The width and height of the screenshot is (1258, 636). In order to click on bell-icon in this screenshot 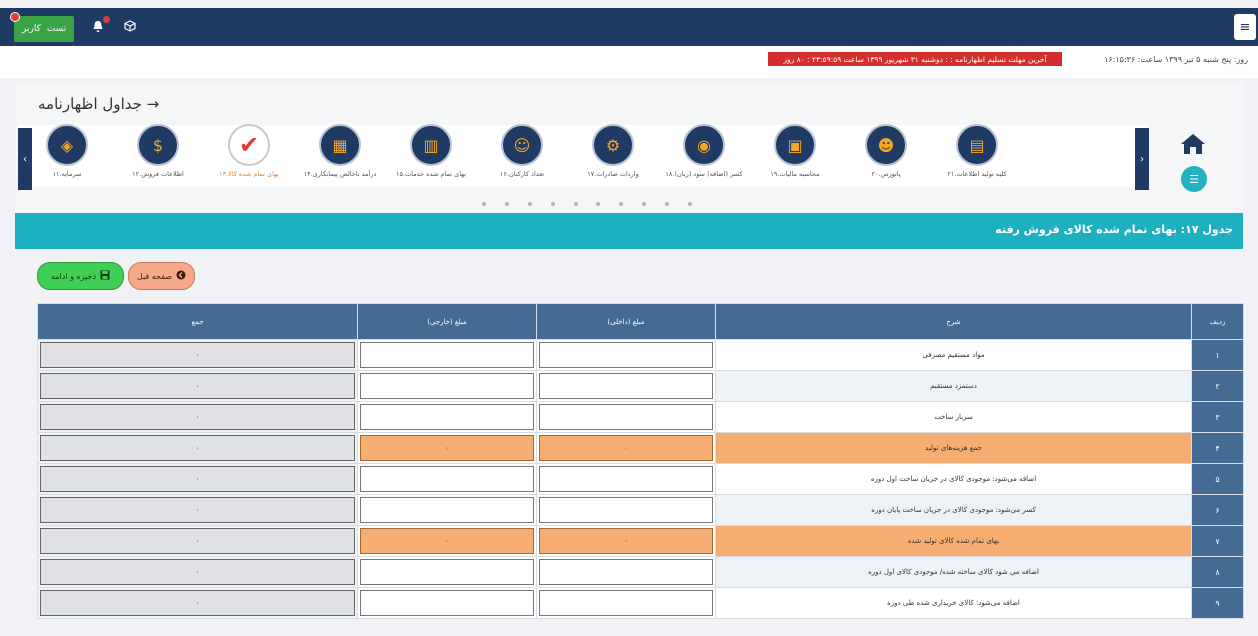, I will do `click(101, 26)`.